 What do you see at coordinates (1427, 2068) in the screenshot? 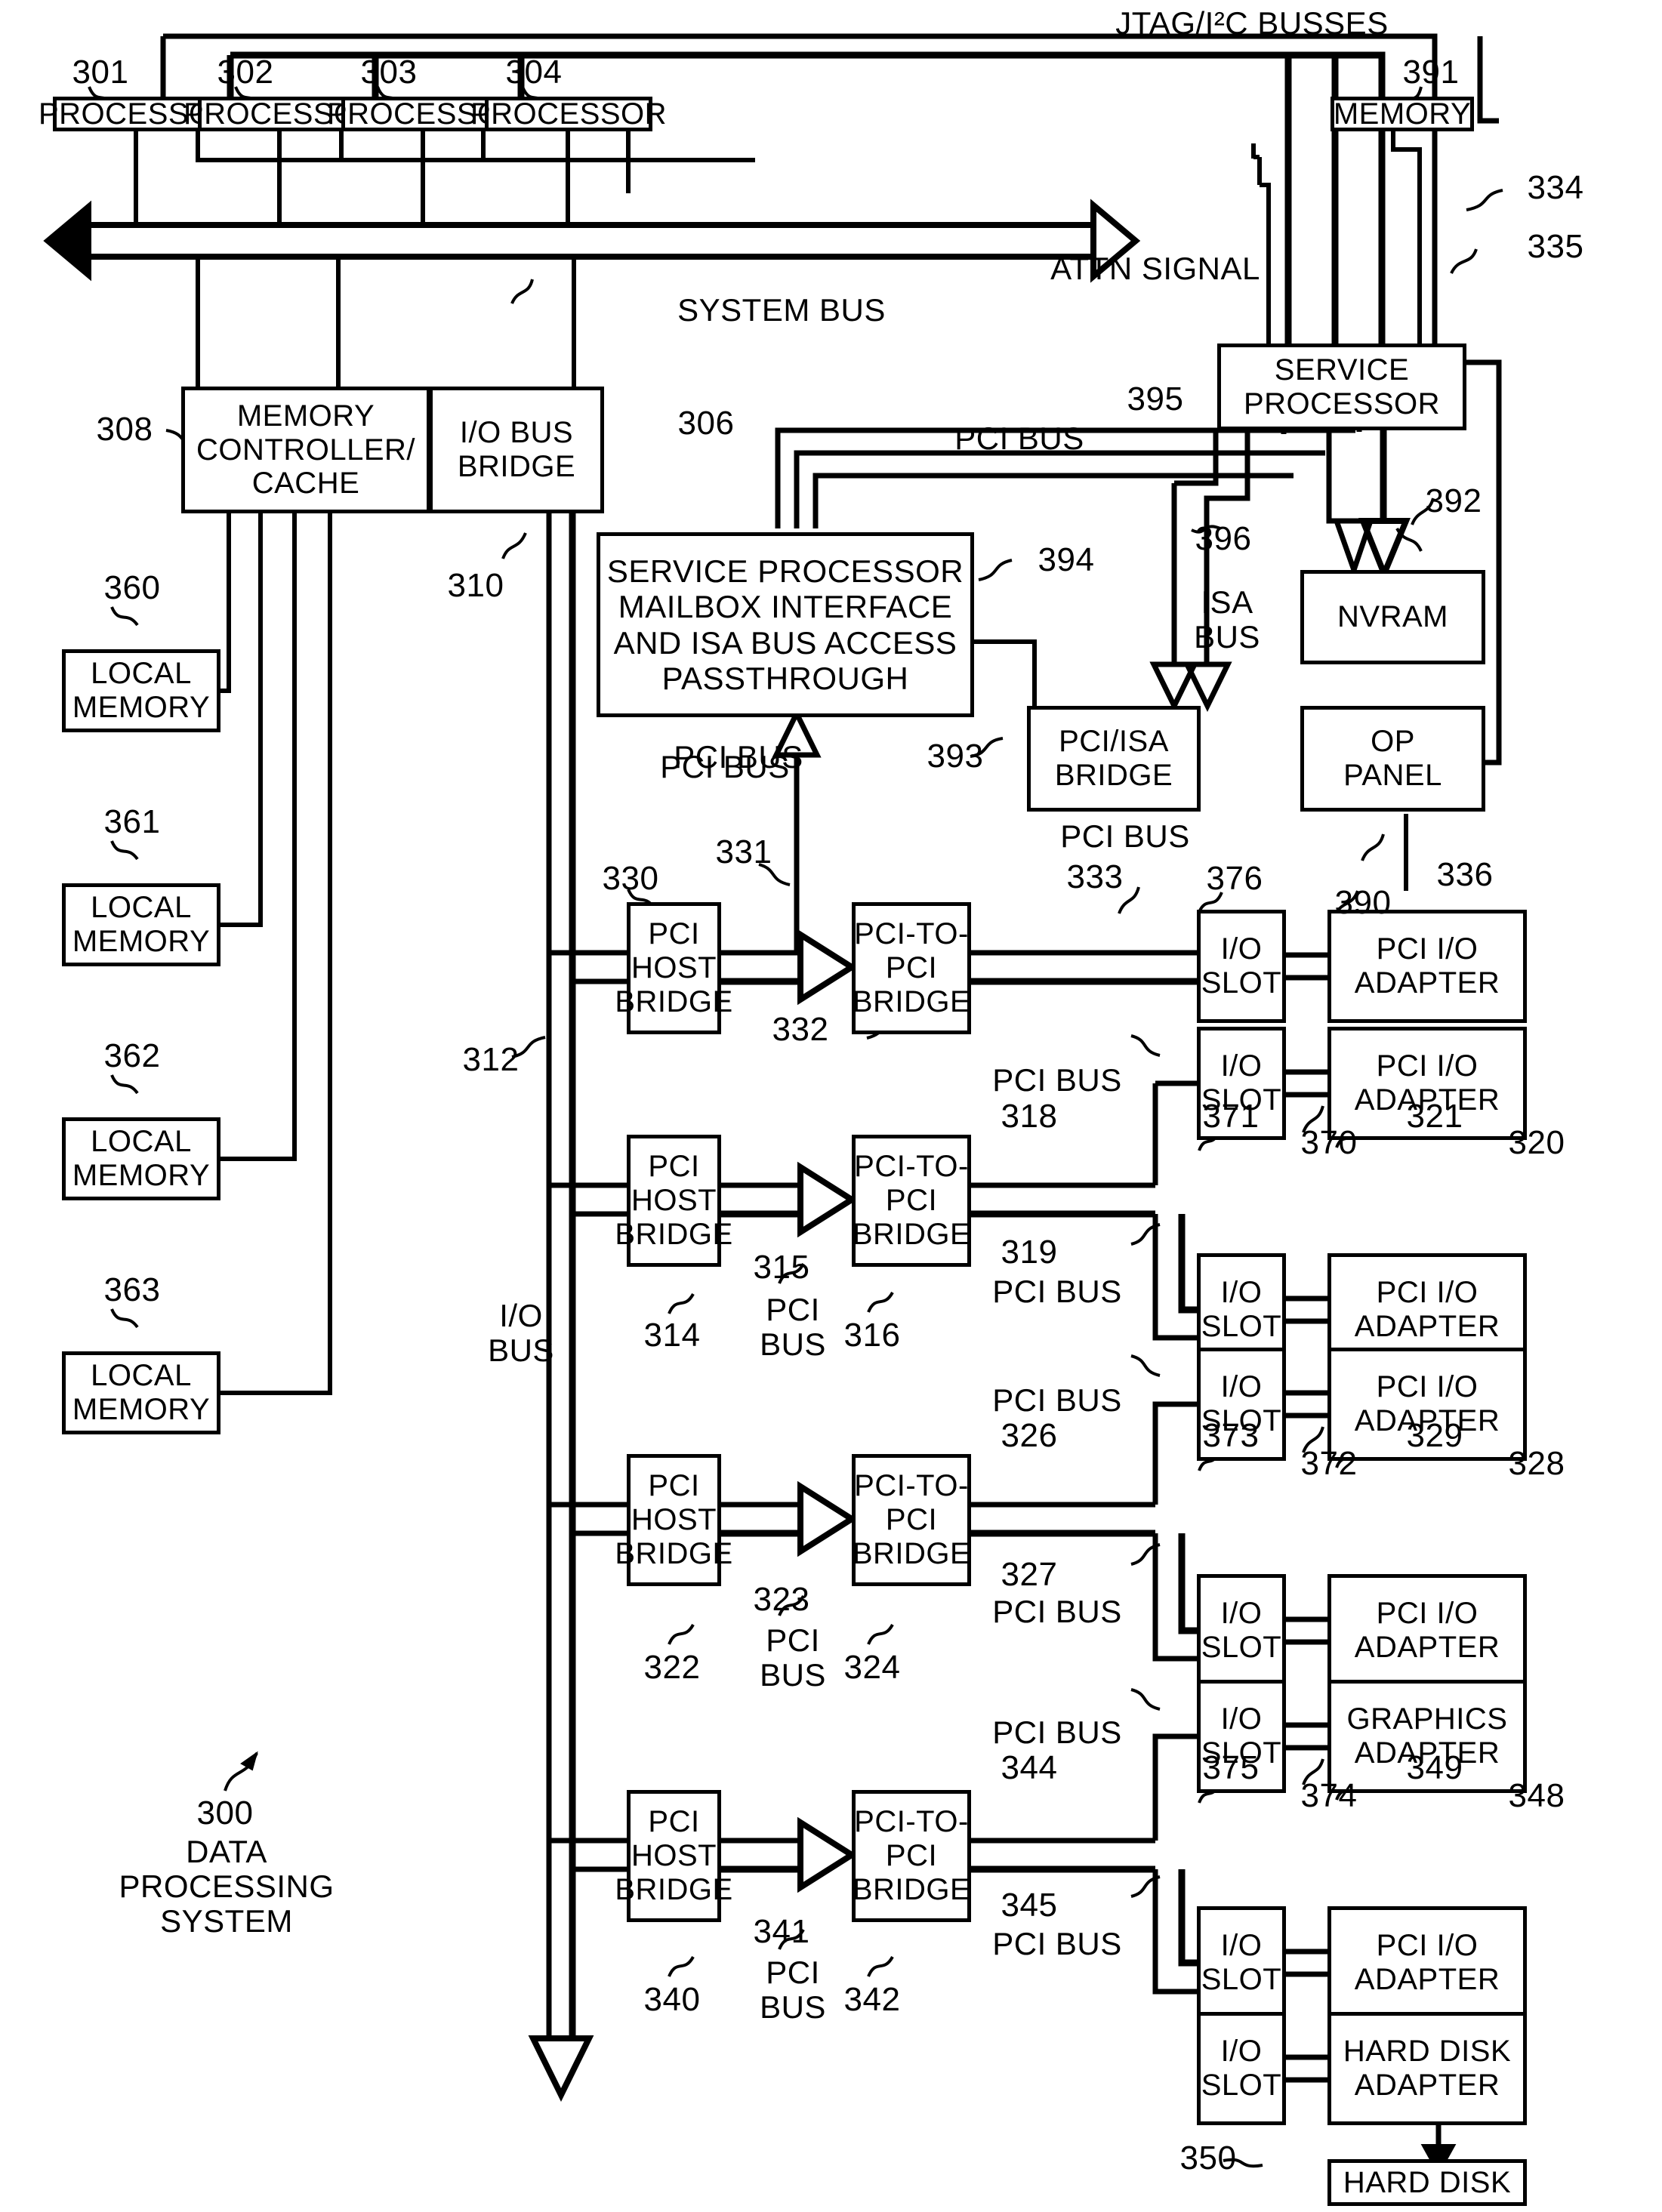
I see `hard-disk-adapter-box-349: HARD DISK ADAPTER` at bounding box center [1427, 2068].